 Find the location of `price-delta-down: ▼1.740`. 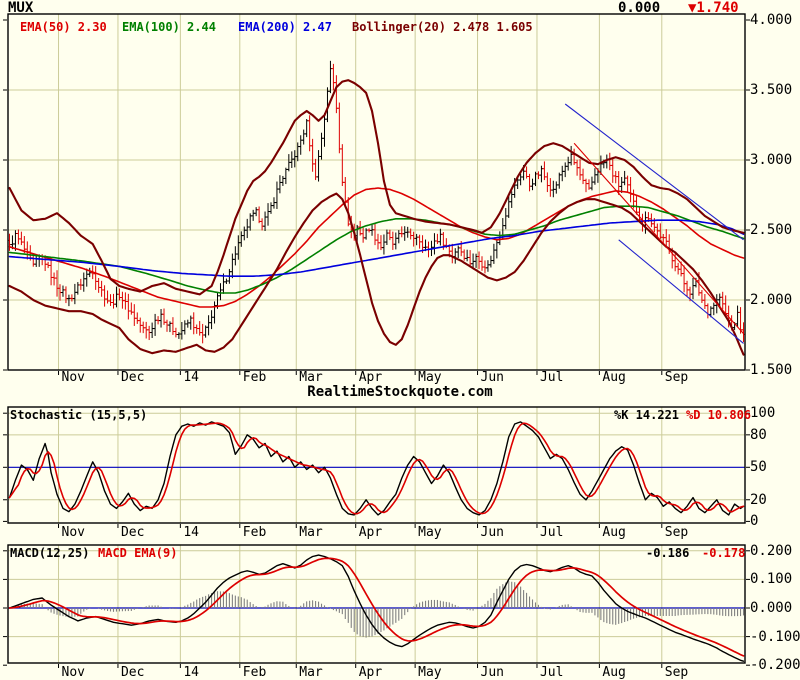

price-delta-down: ▼1.740 is located at coordinates (713, 8).